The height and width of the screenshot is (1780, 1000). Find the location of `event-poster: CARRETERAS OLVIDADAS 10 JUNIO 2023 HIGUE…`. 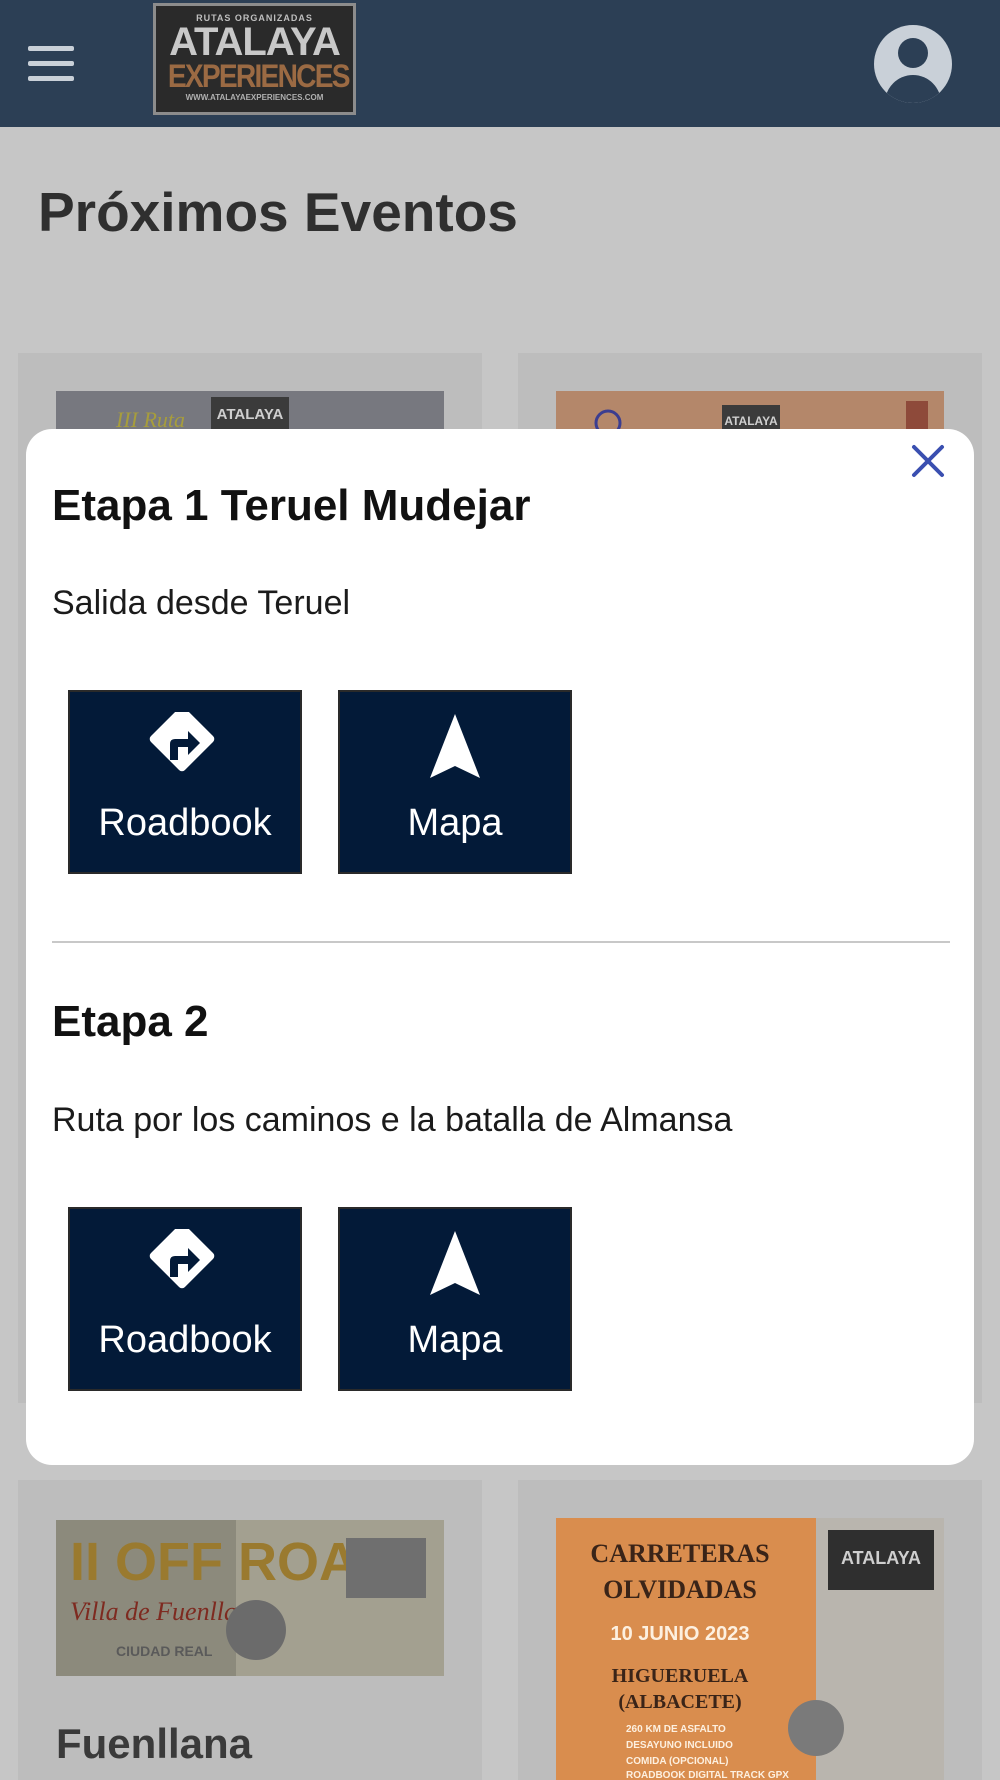

event-poster: CARRETERAS OLVIDADAS 10 JUNIO 2023 HIGUE… is located at coordinates (750, 1649).